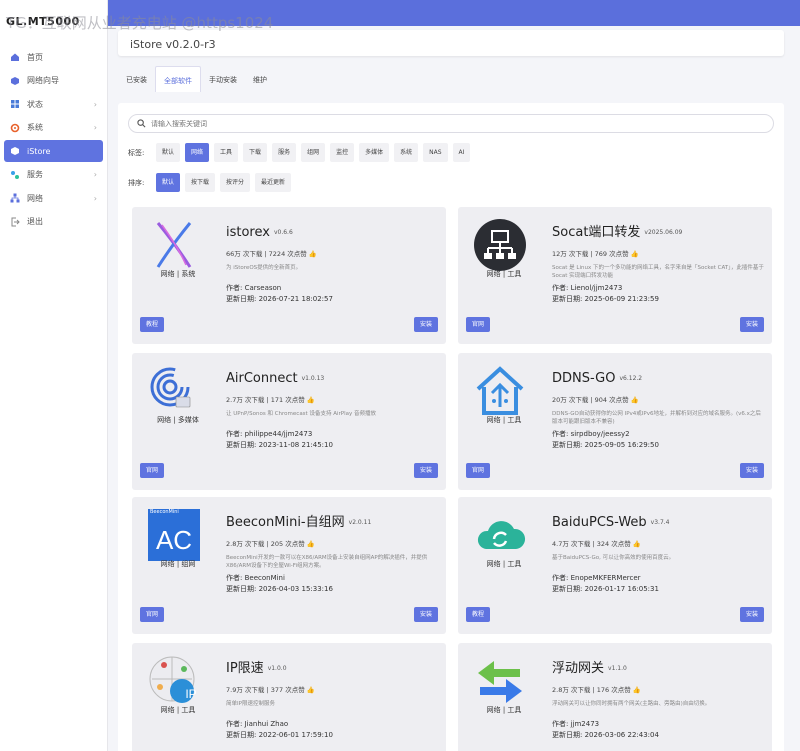 This screenshot has height=751, width=800. What do you see at coordinates (502, 537) in the screenshot?
I see `cloud-sync-icon` at bounding box center [502, 537].